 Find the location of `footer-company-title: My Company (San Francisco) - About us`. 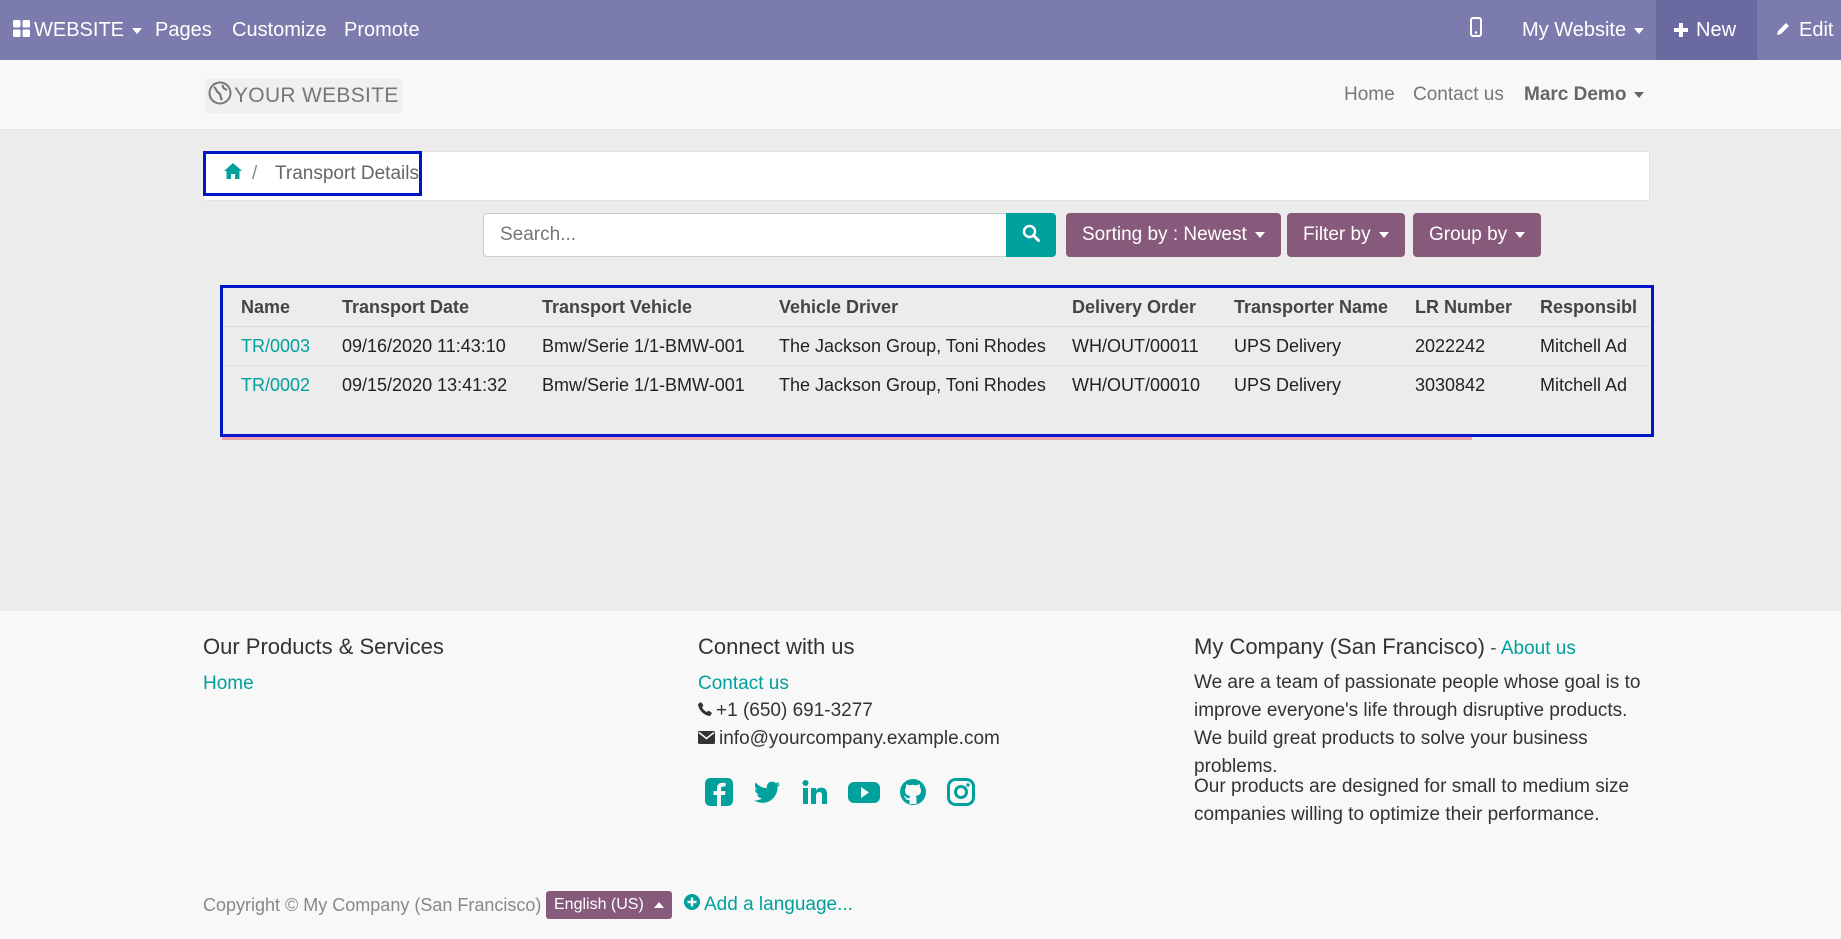

footer-company-title: My Company (San Francisco) - About us is located at coordinates (1385, 647).